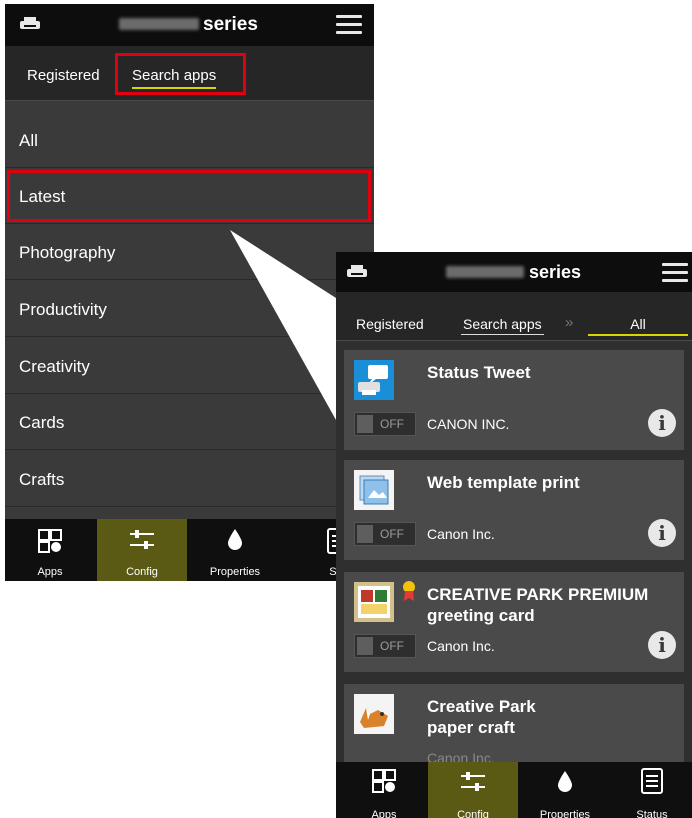 This screenshot has height=818, width=692. I want to click on app-title-line: CREATIVE PARK PREMIUM, so click(538, 594).